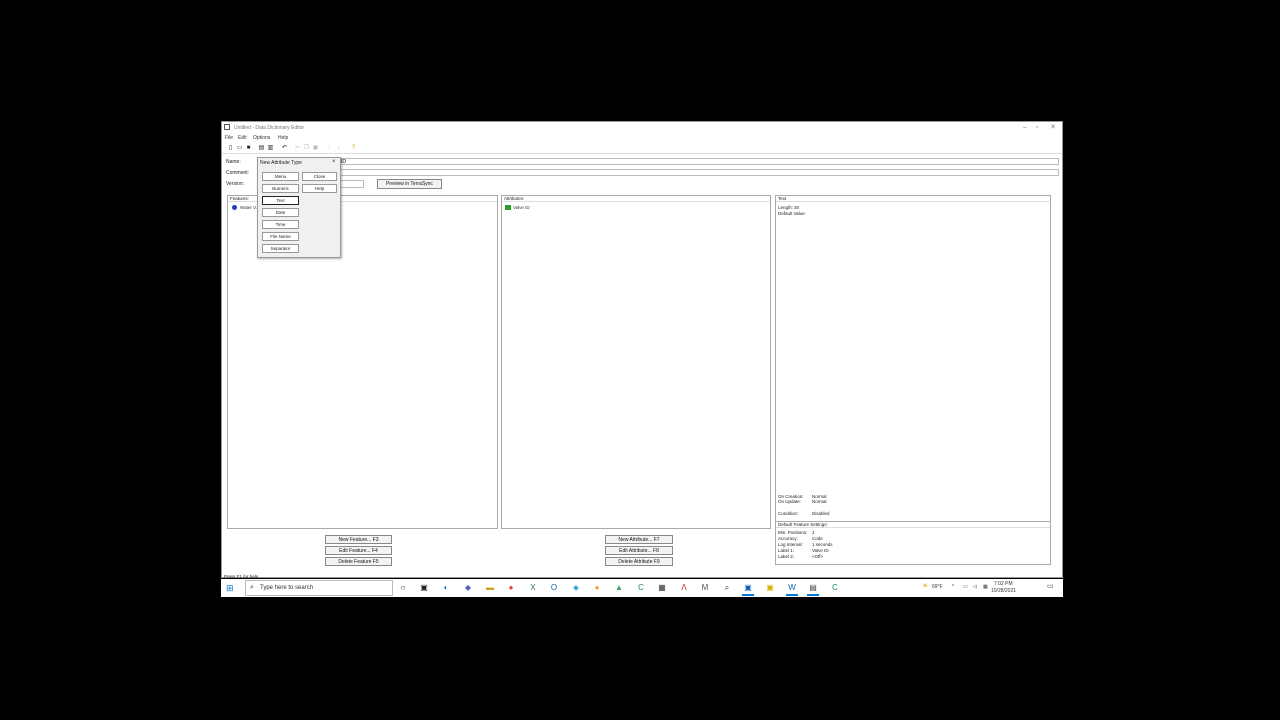 The height and width of the screenshot is (720, 1280). I want to click on save-icon: ■, so click(248, 148).